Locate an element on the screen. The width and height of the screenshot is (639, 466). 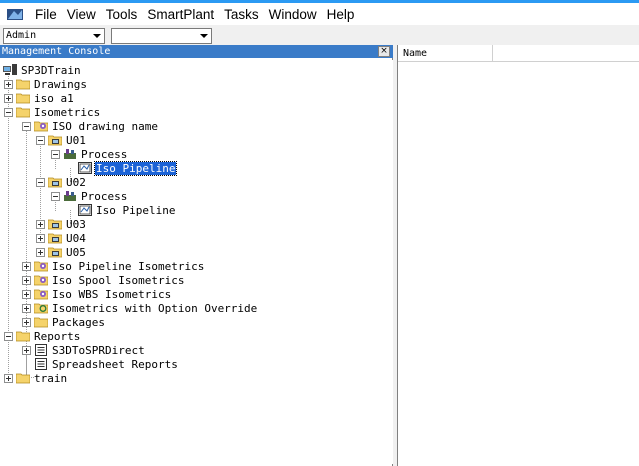
tree-node-u05: U05 is located at coordinates (61, 252).